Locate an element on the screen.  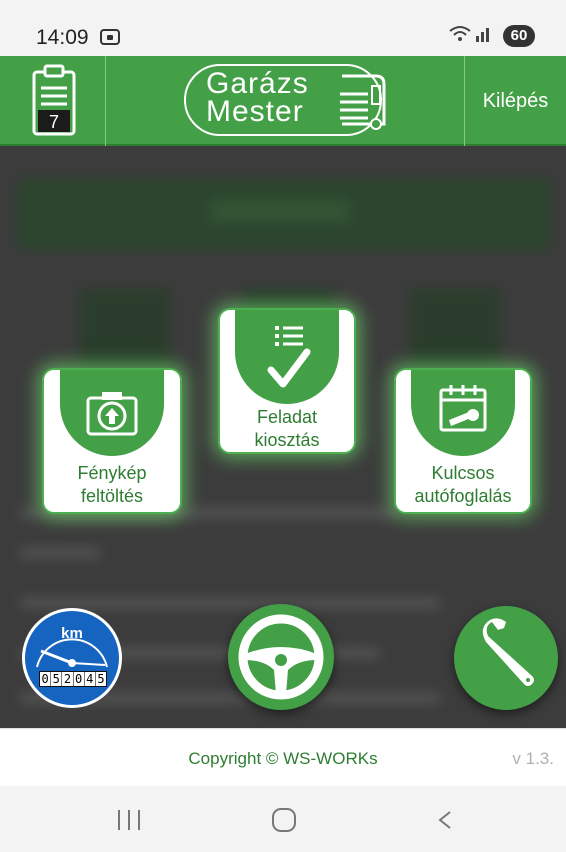
back-icon is located at coordinates (445, 820).